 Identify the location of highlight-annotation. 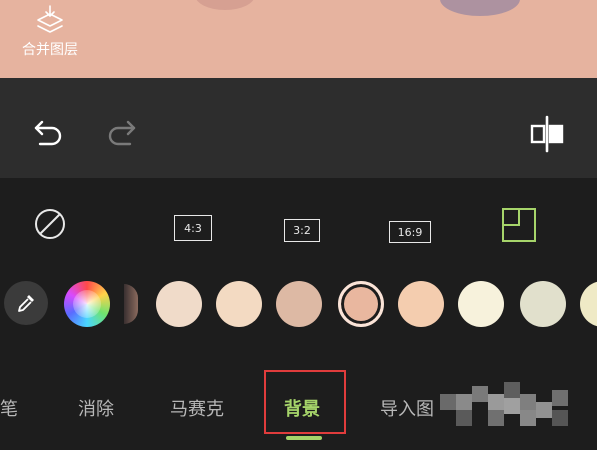
(305, 402).